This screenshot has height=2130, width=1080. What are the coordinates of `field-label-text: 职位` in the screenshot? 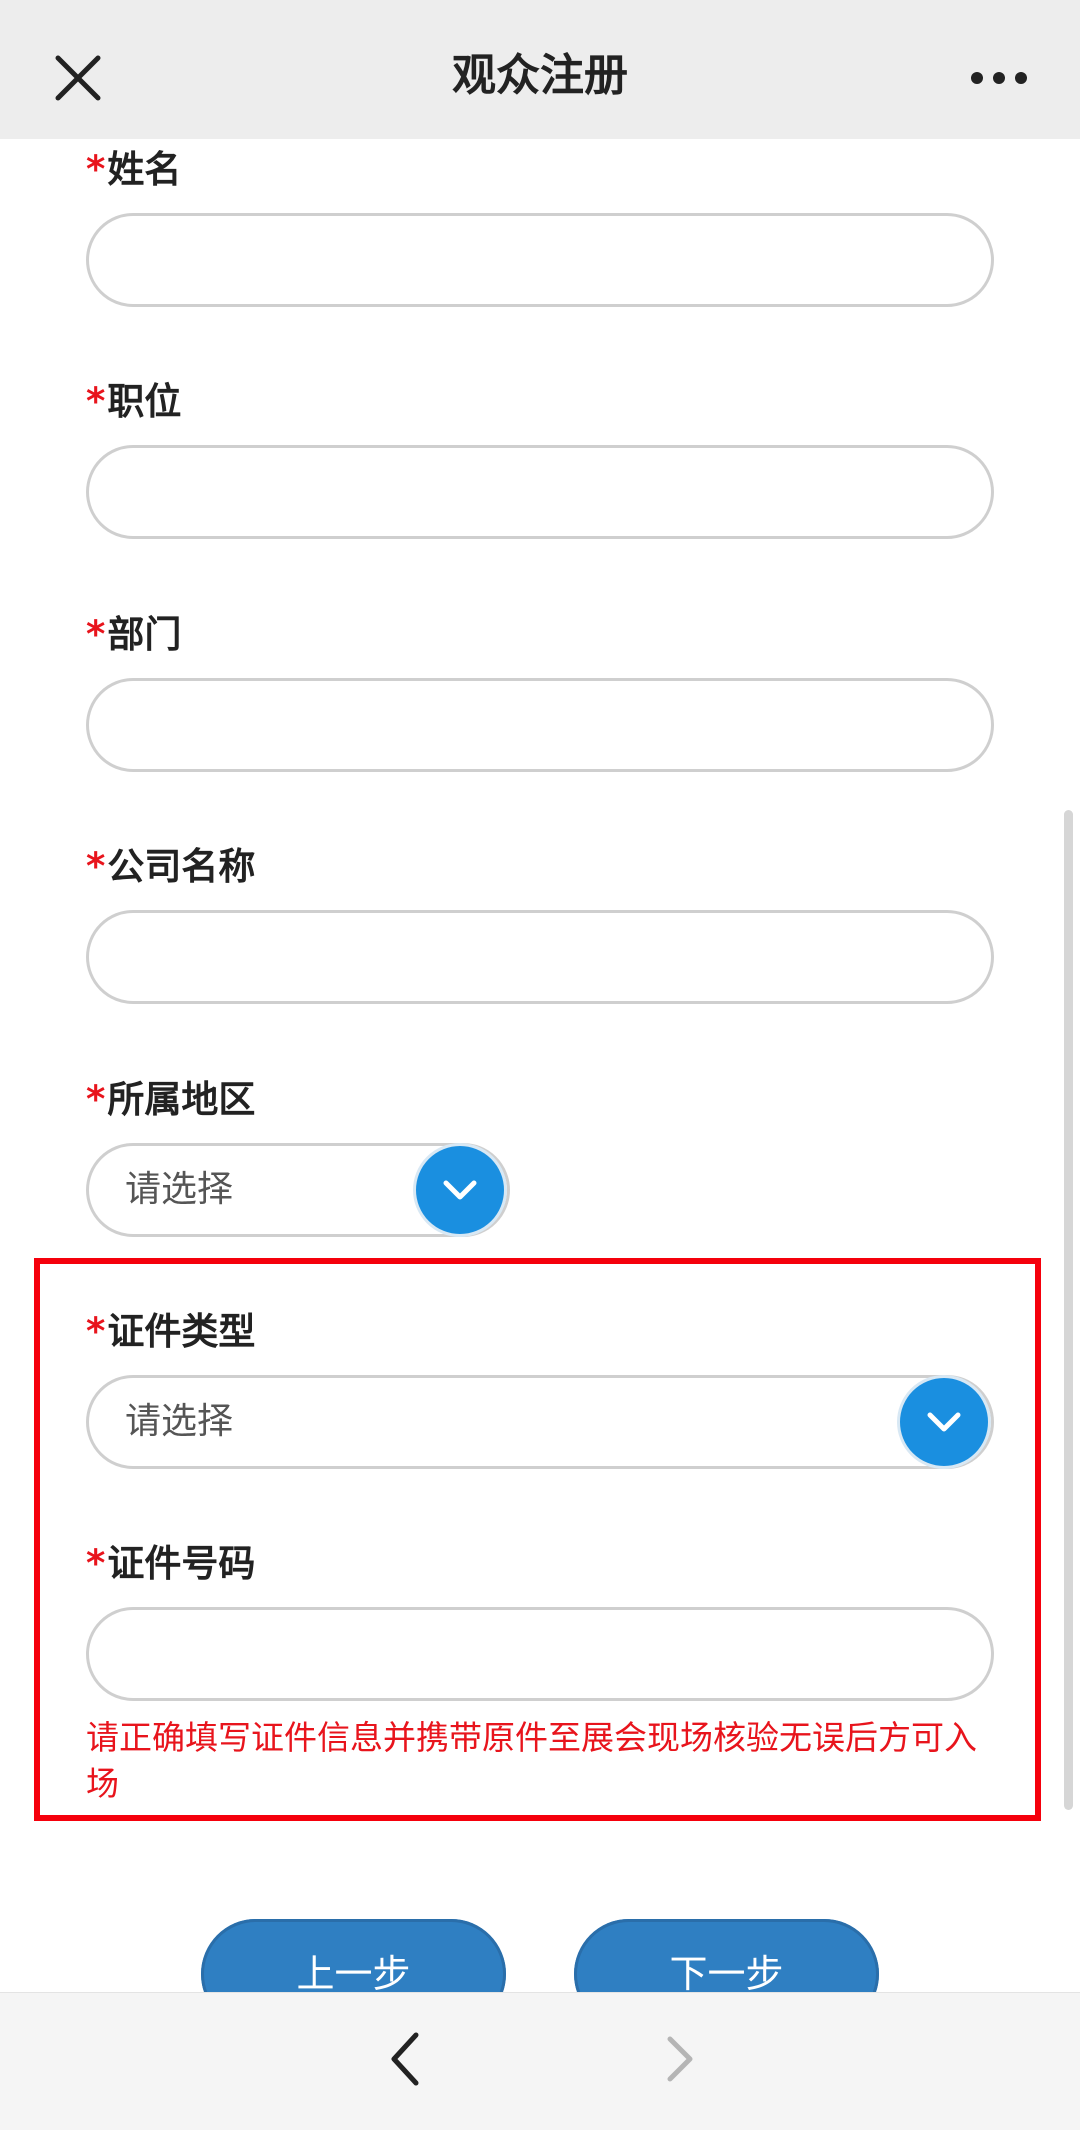 It's located at (144, 401).